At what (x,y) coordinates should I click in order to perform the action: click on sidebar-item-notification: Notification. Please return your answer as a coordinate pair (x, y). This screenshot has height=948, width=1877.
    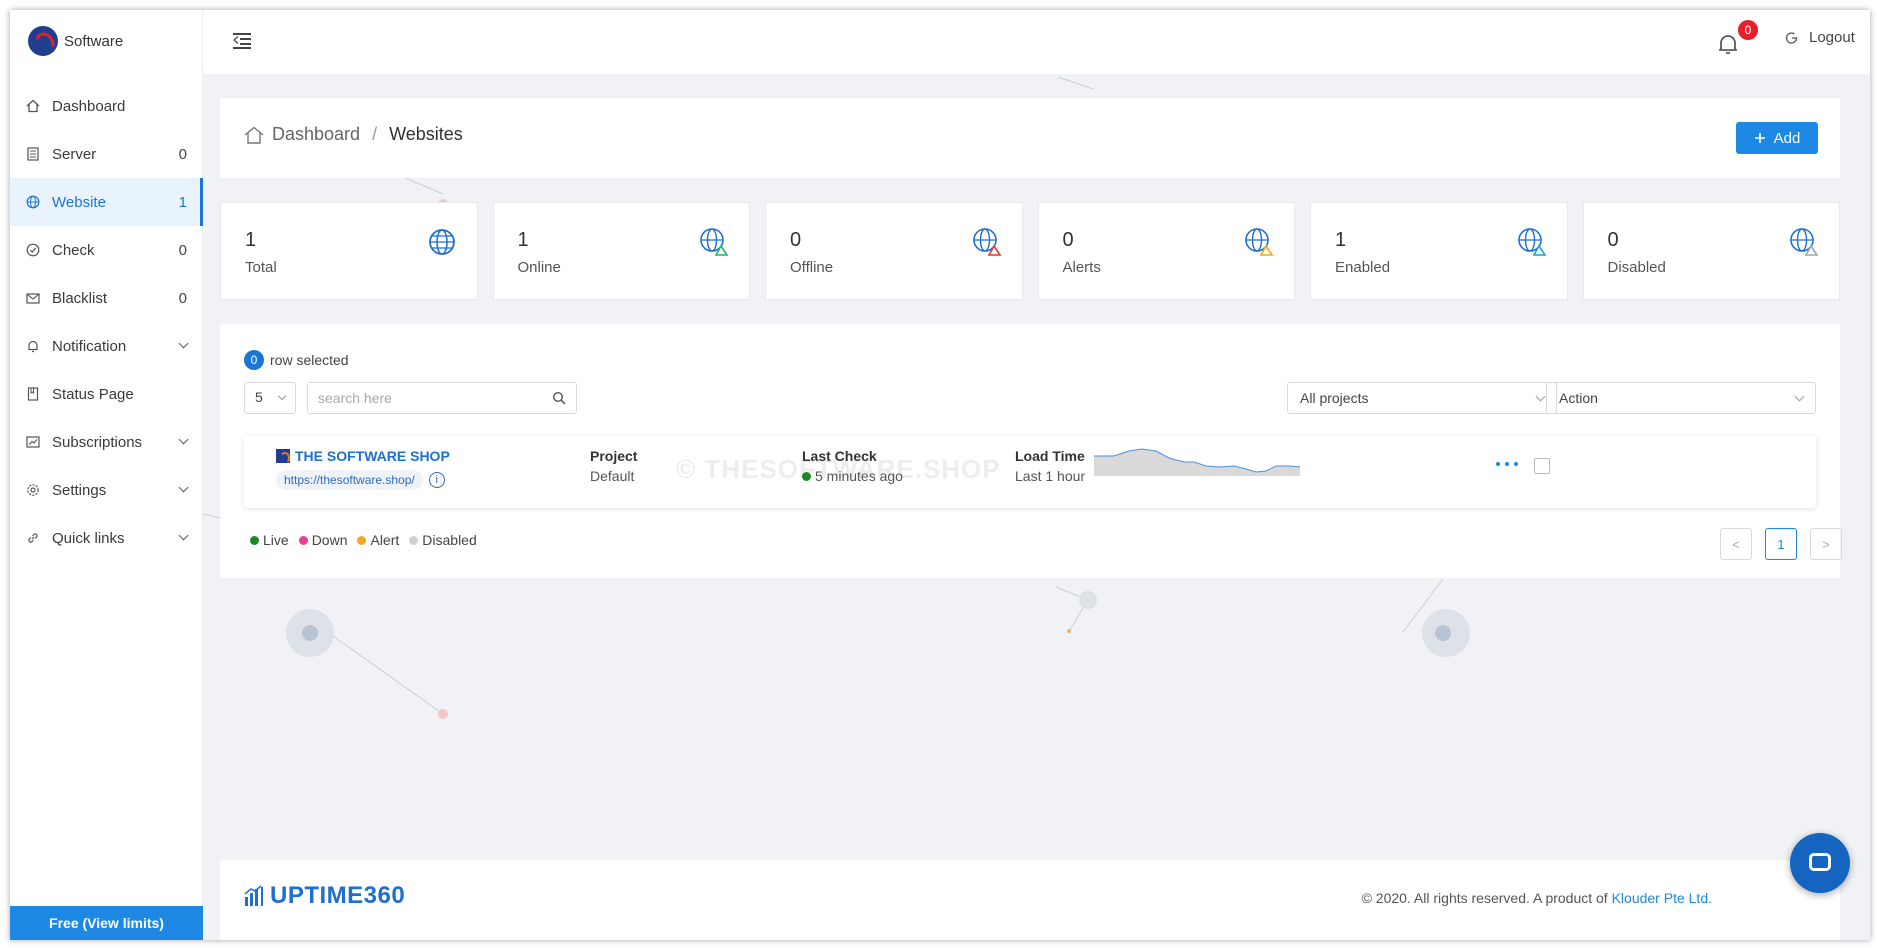
    Looking at the image, I should click on (106, 346).